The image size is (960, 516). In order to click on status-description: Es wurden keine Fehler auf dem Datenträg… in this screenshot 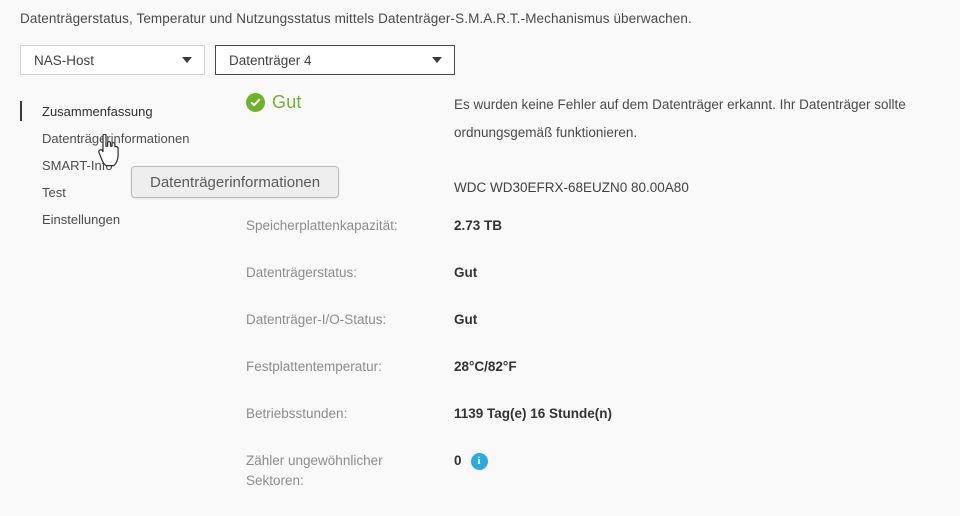, I will do `click(680, 118)`.